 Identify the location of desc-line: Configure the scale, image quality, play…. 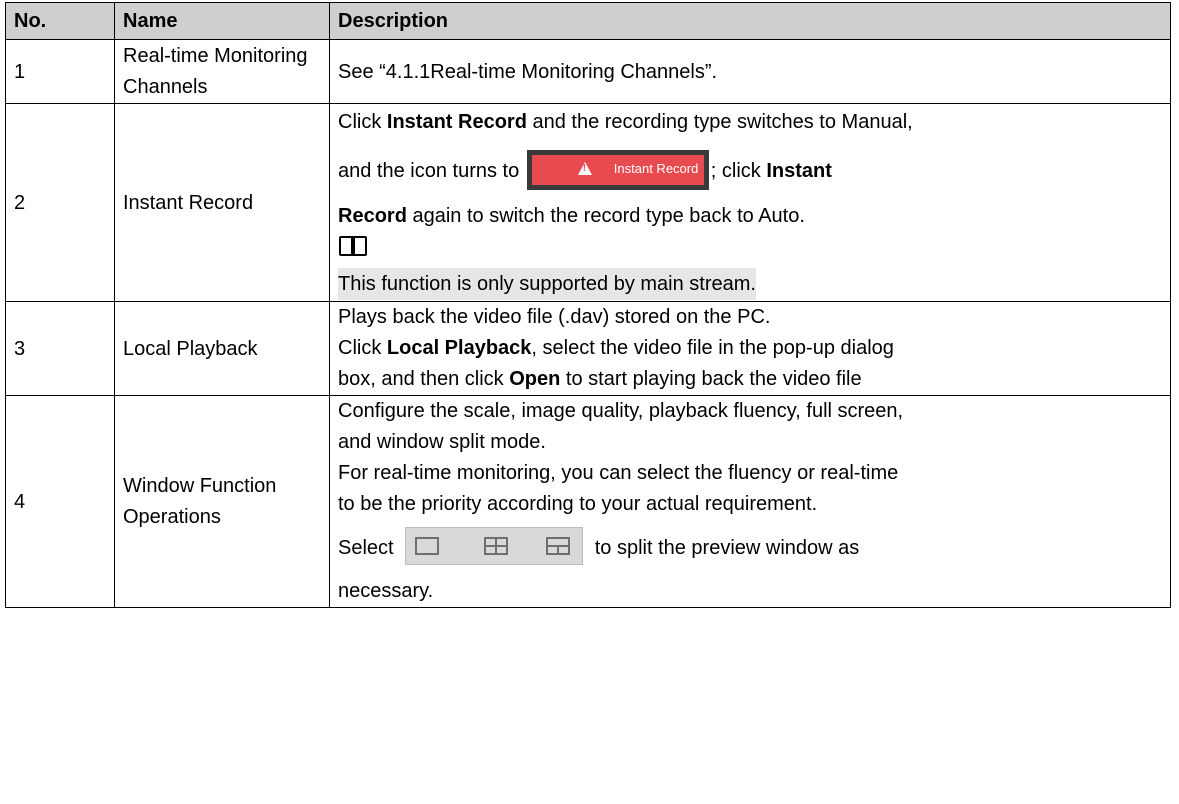
(621, 411).